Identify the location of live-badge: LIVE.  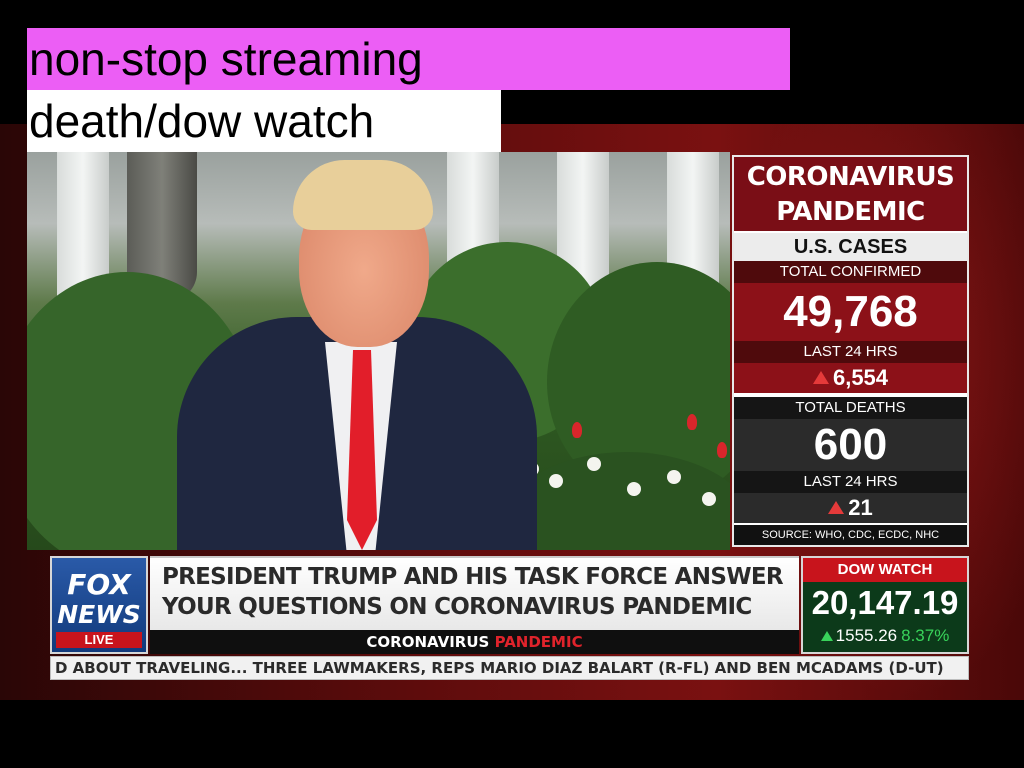
(99, 640).